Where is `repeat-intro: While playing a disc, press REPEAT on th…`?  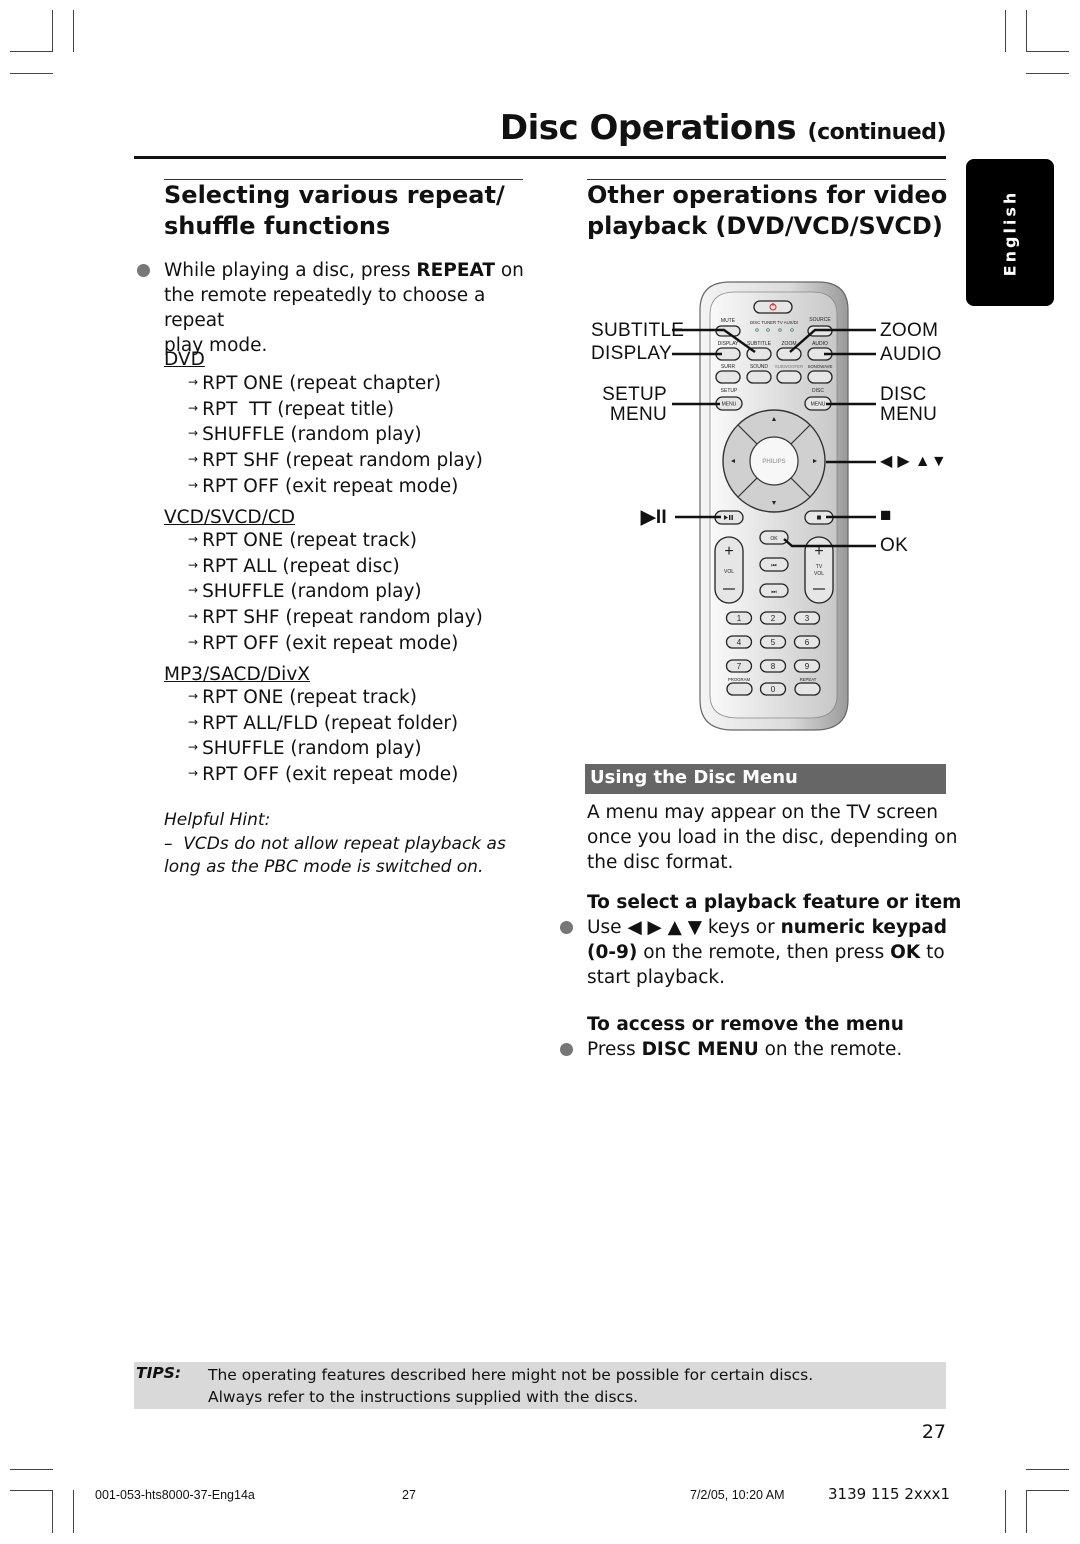
repeat-intro: While playing a disc, press REPEAT on th… is located at coordinates (349, 308).